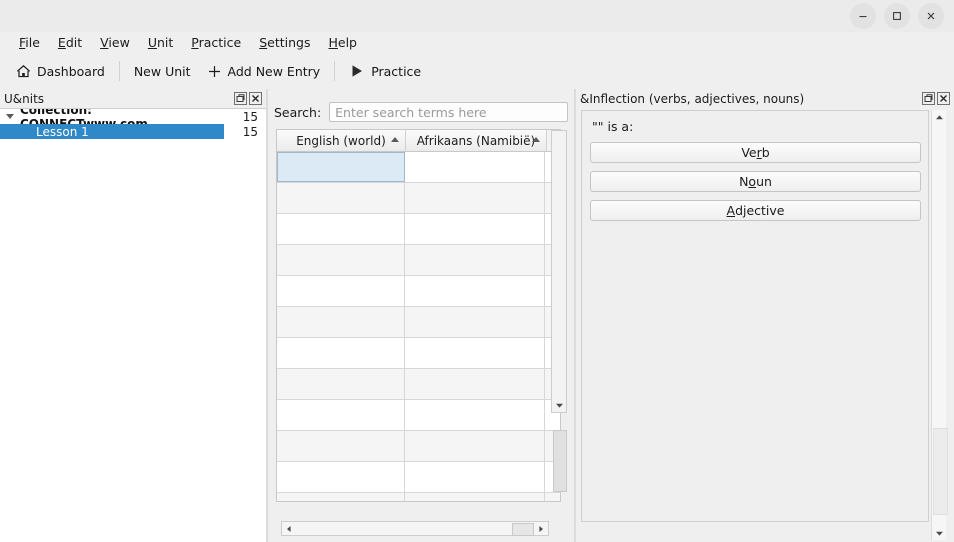 The height and width of the screenshot is (542, 954). What do you see at coordinates (476, 140) in the screenshot?
I see `column-header-afrikaans: Afrikaans (Namibië)` at bounding box center [476, 140].